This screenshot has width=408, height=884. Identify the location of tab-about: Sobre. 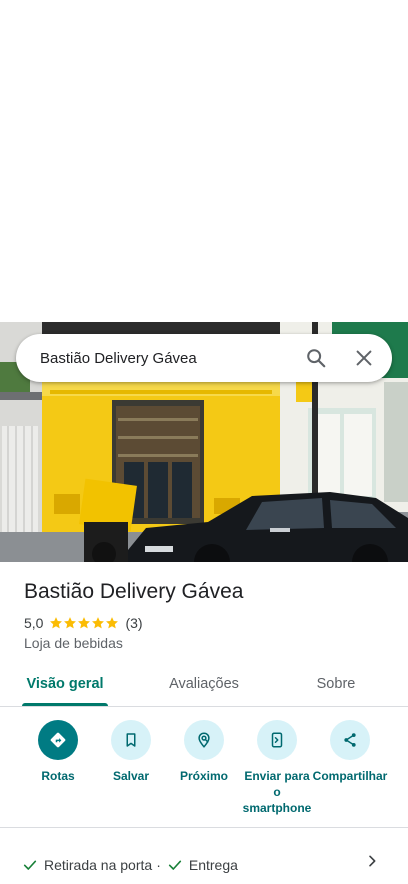
(336, 684).